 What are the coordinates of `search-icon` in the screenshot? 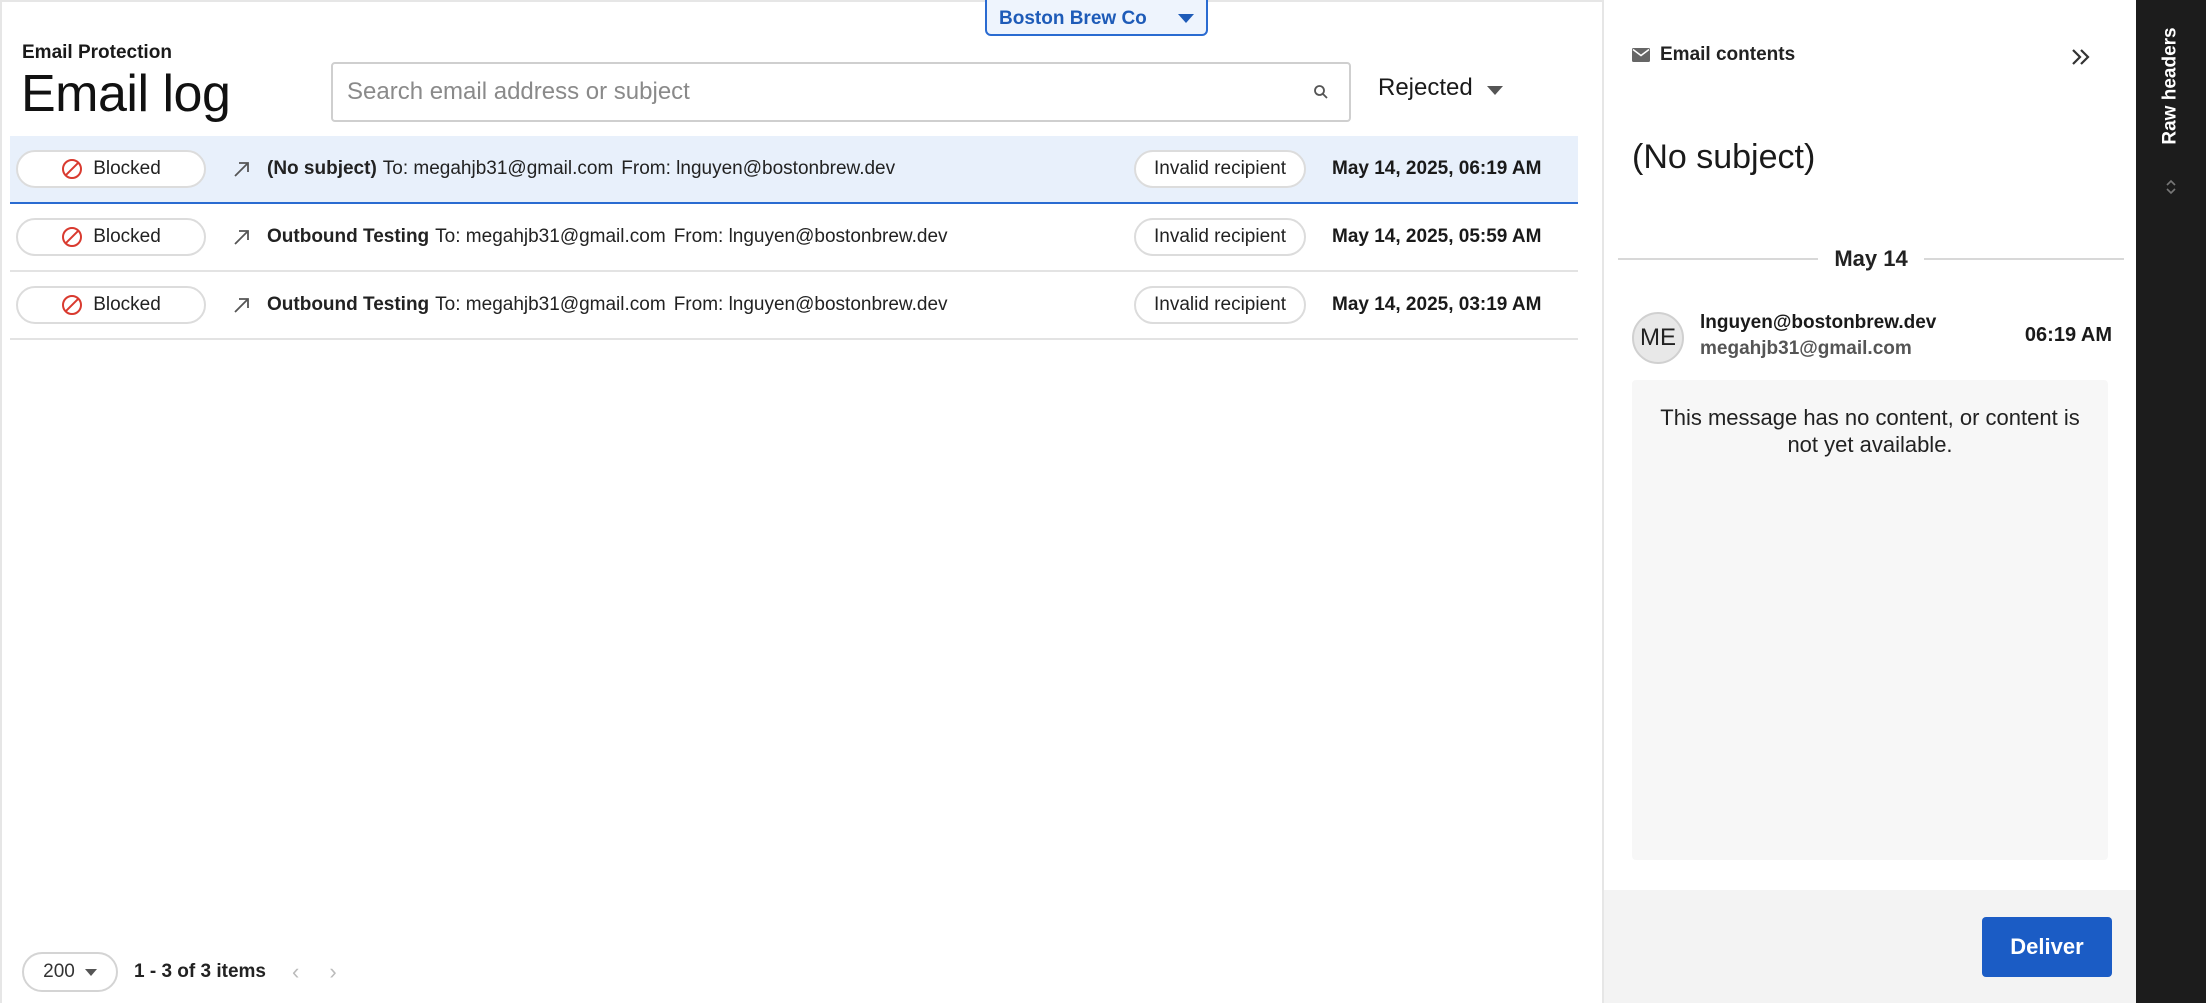 It's located at (1321, 92).